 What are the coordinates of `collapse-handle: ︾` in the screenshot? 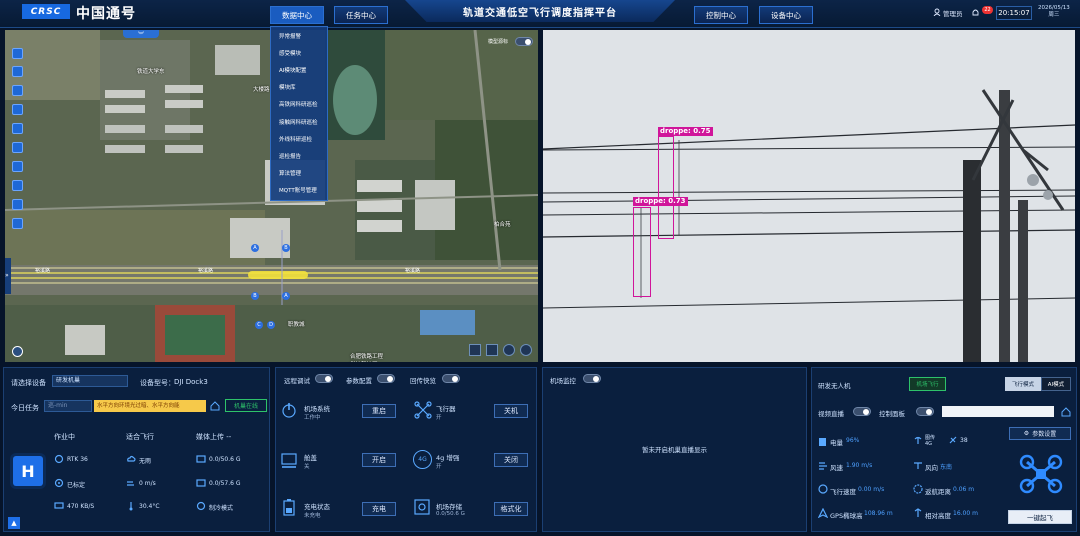 It's located at (141, 34).